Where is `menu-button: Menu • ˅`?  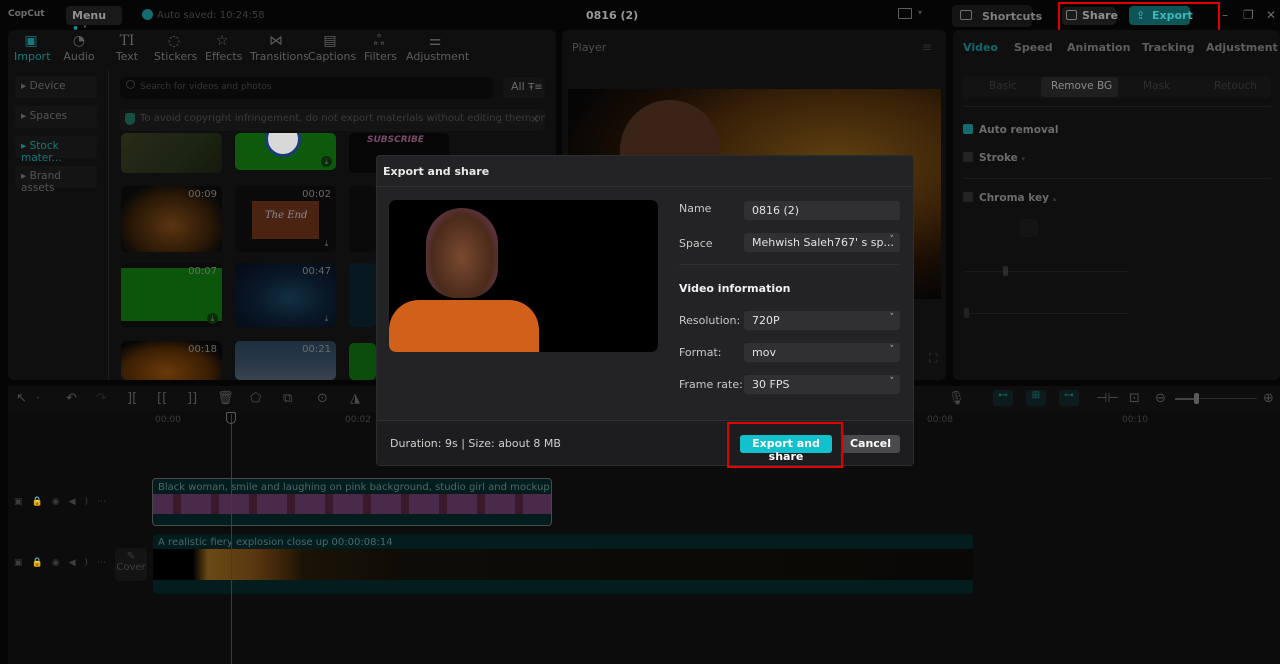
menu-button: Menu • ˅ is located at coordinates (94, 20).